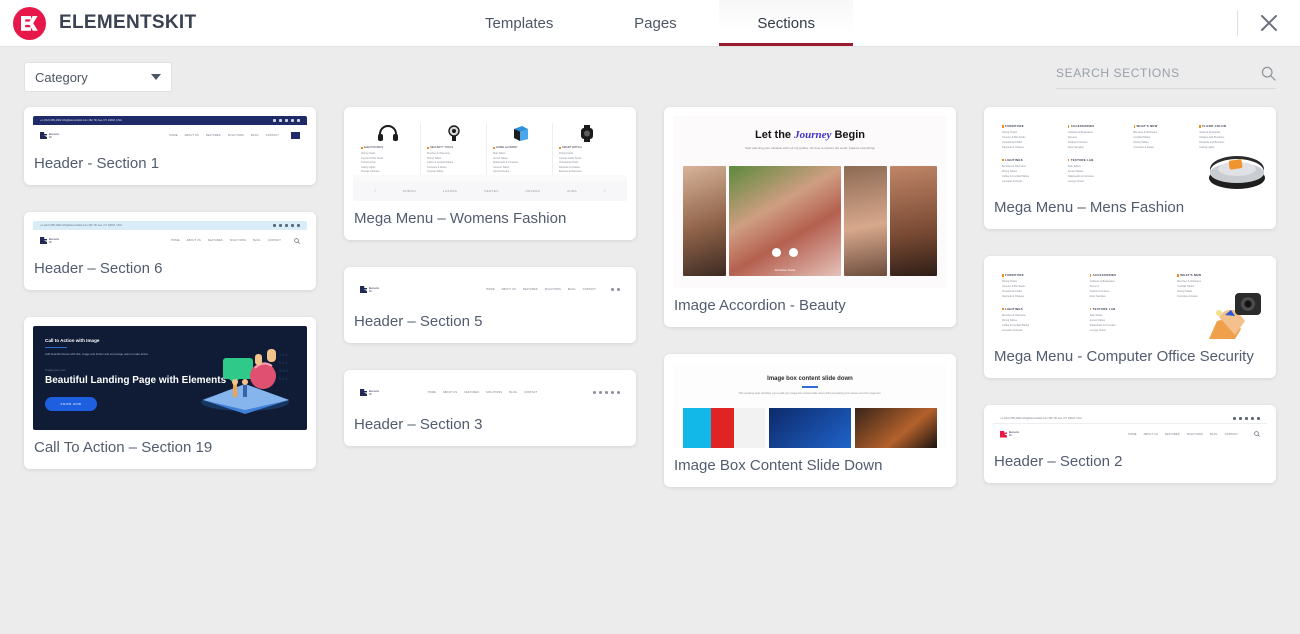  Describe the element at coordinates (784, 221) in the screenshot. I see `accordion-panel-active: Attractive Smile` at that location.